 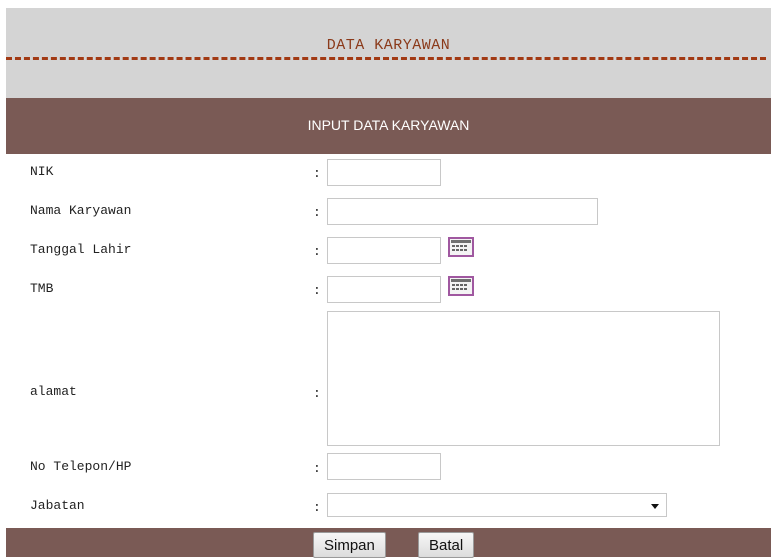 What do you see at coordinates (446, 545) in the screenshot?
I see `batal-button: Batal` at bounding box center [446, 545].